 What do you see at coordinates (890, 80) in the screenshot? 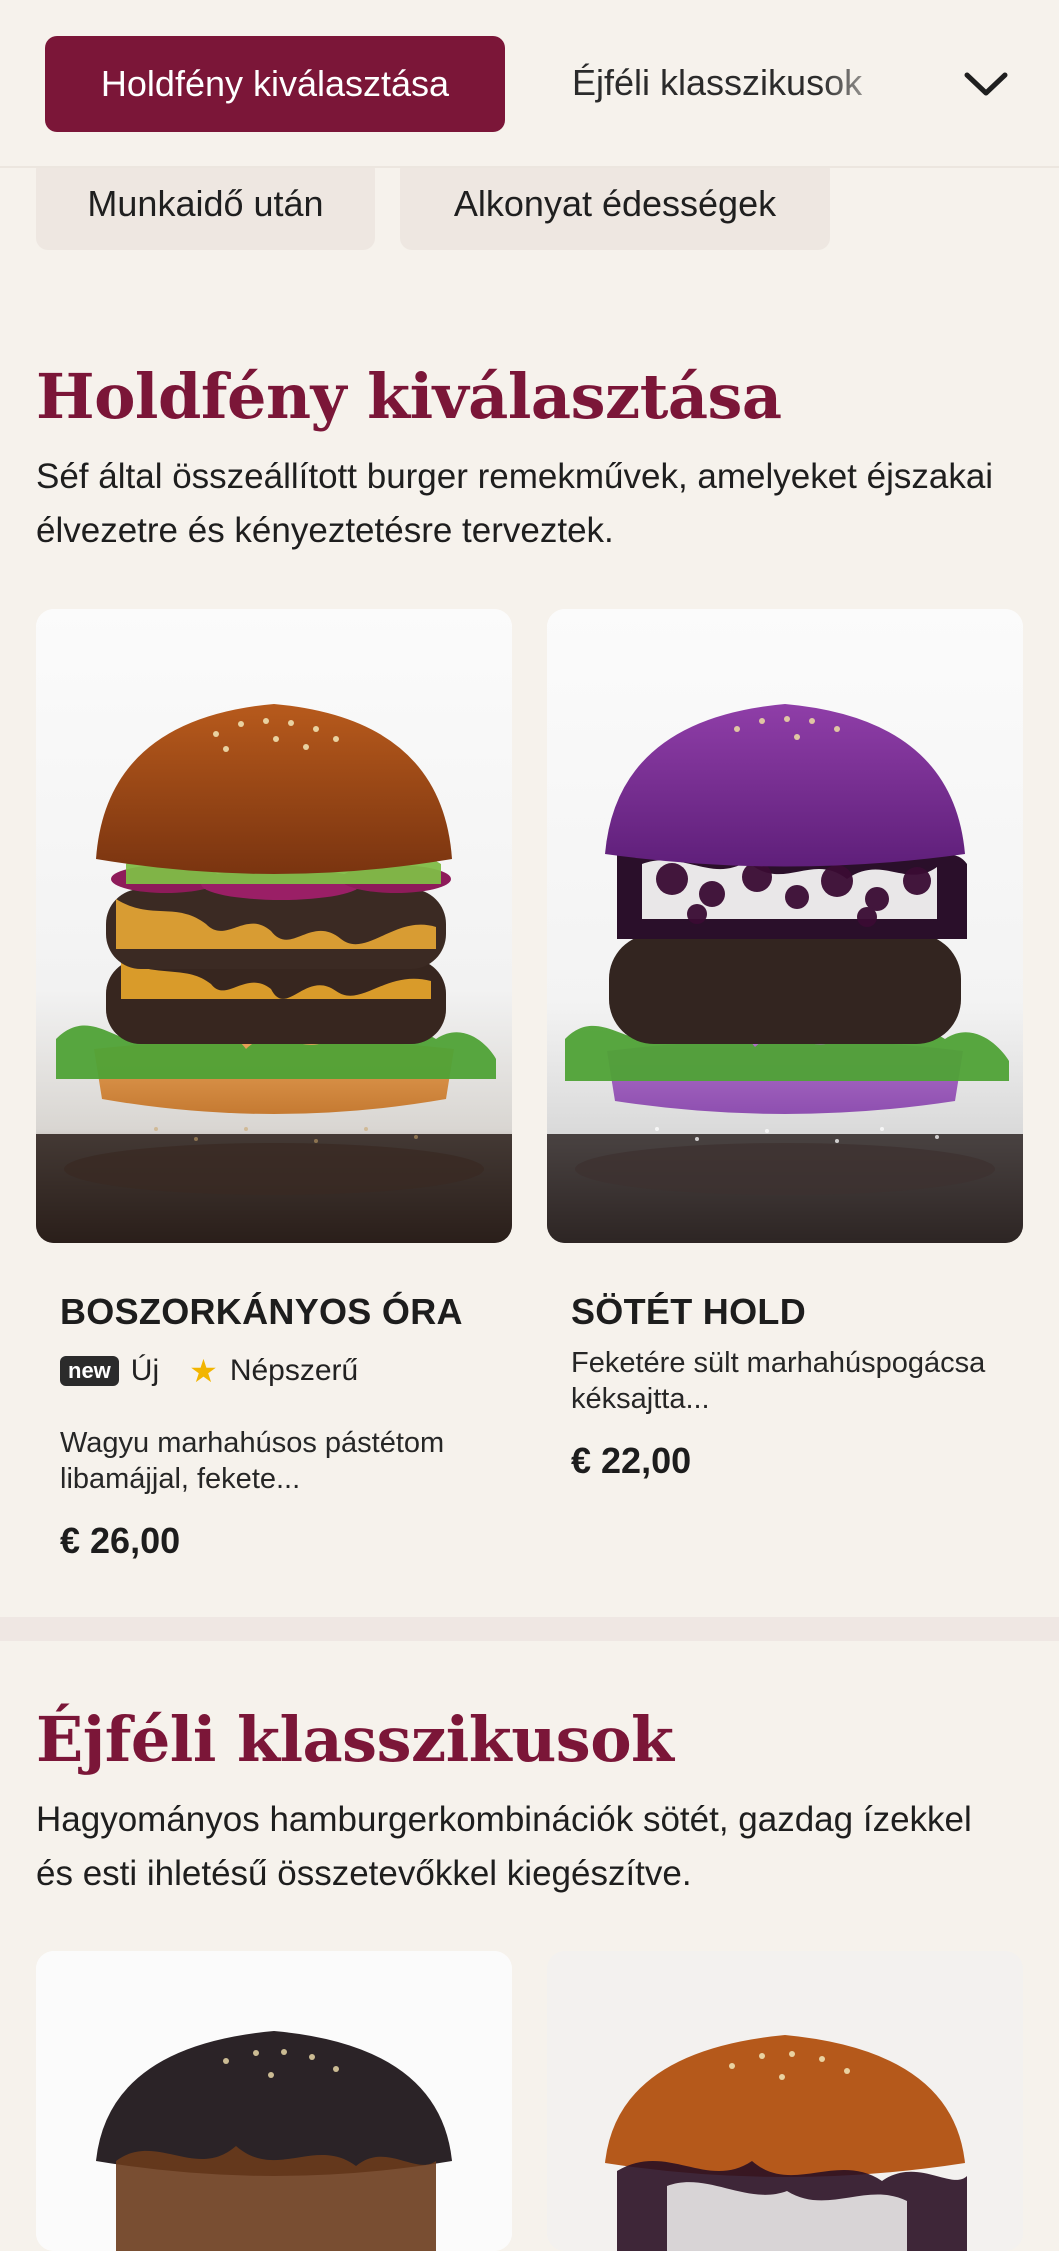
I see `scroll-fade` at bounding box center [890, 80].